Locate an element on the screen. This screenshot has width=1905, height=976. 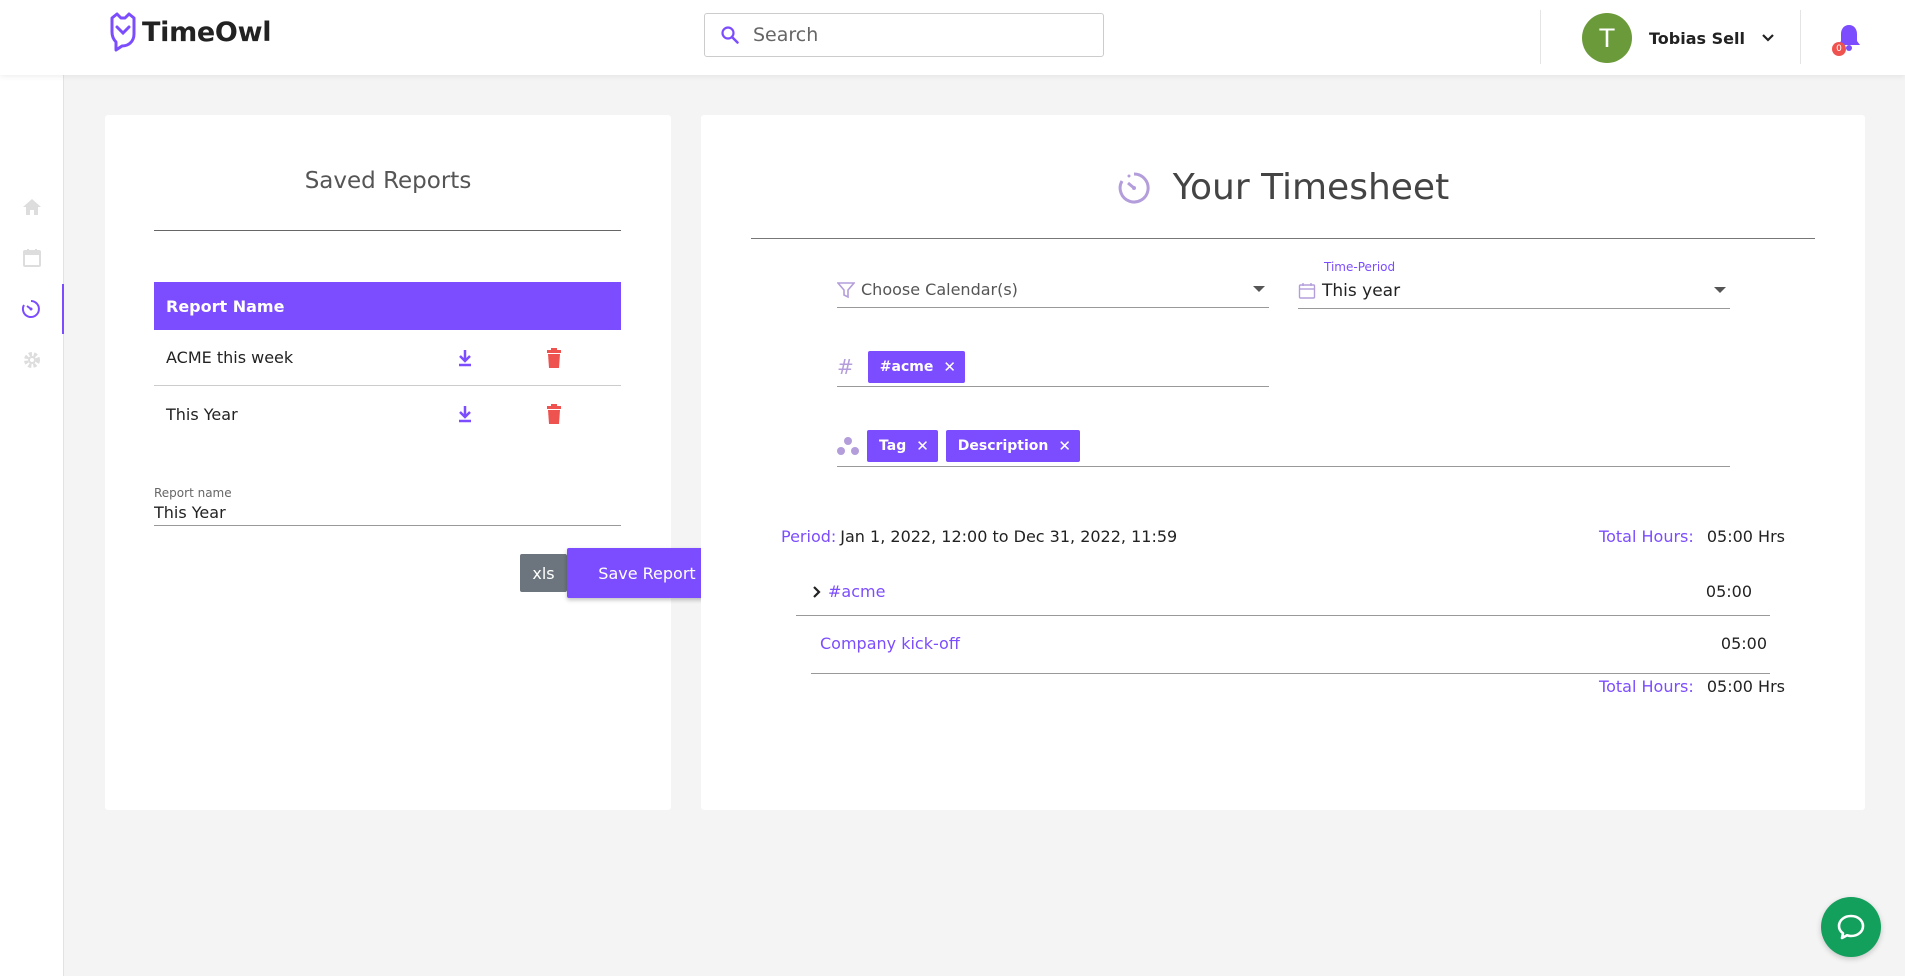
chevron-right-icon is located at coordinates (817, 592).